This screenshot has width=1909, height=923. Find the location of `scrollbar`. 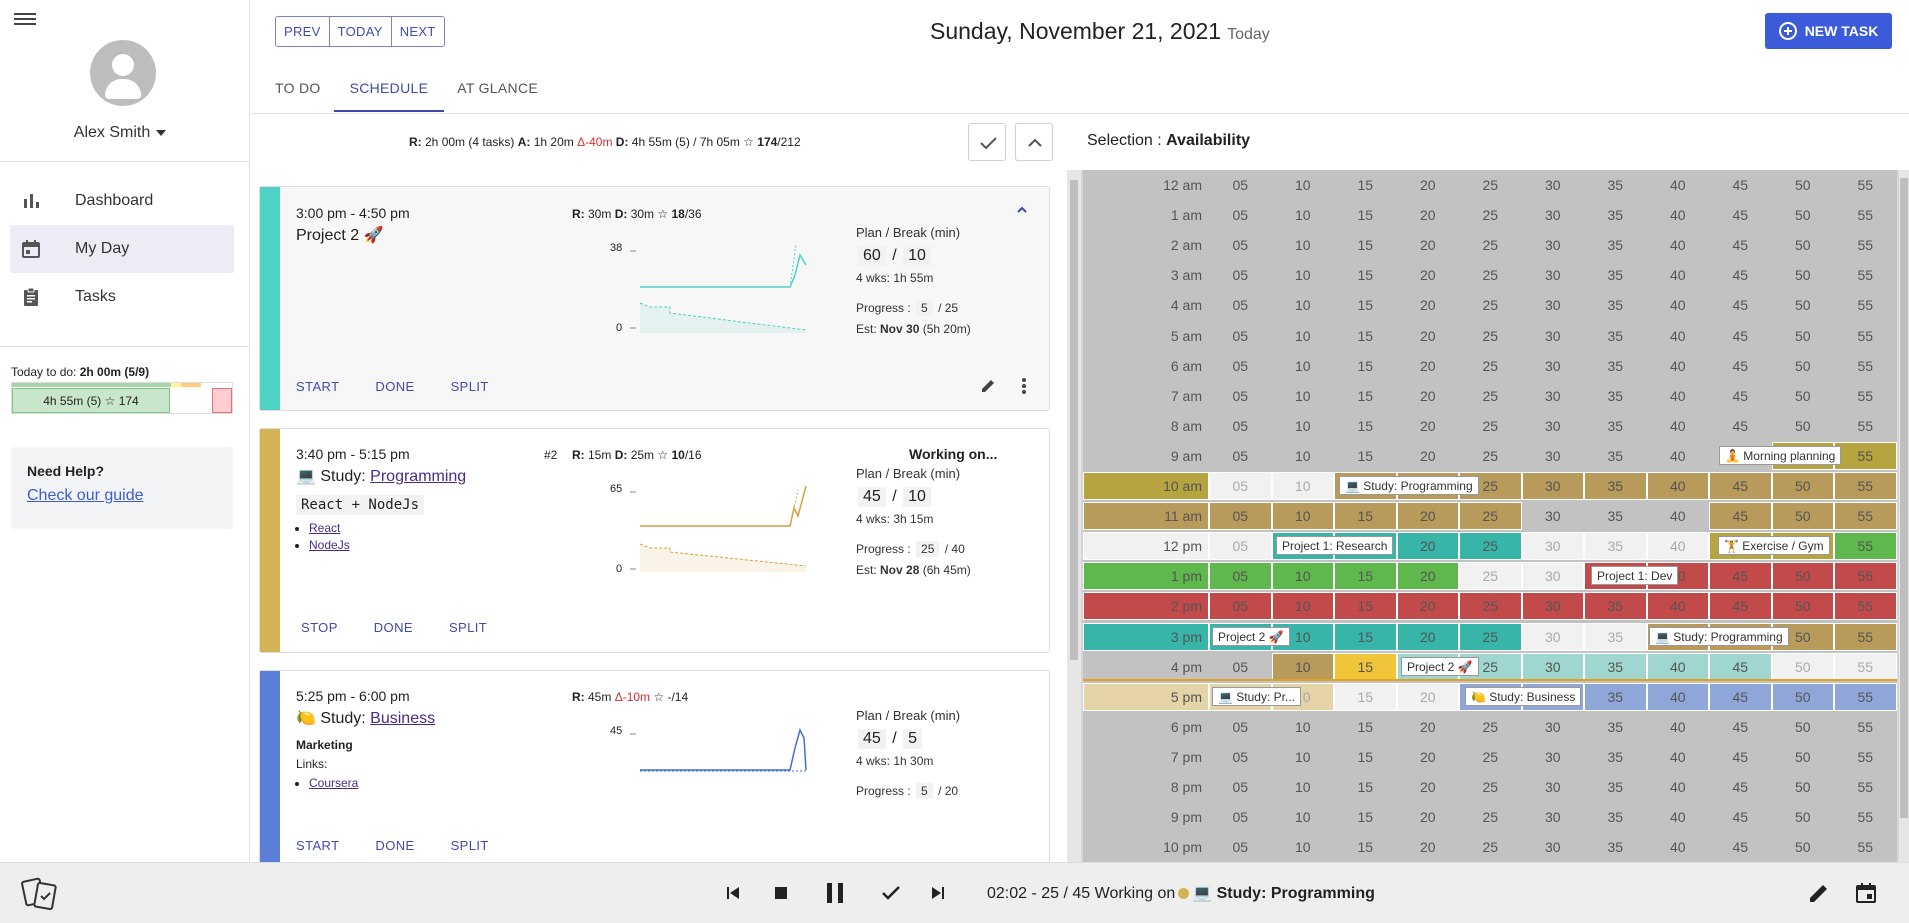

scrollbar is located at coordinates (1074, 516).